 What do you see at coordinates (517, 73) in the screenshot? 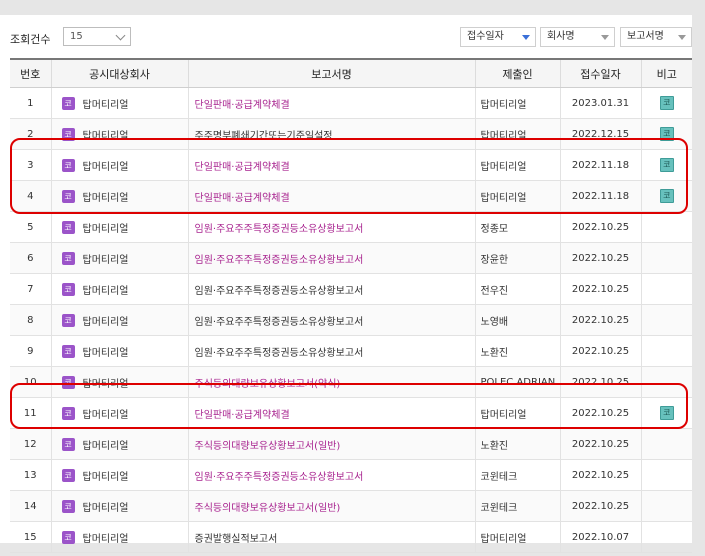
I see `col-header-submitter: 제출인` at bounding box center [517, 73].